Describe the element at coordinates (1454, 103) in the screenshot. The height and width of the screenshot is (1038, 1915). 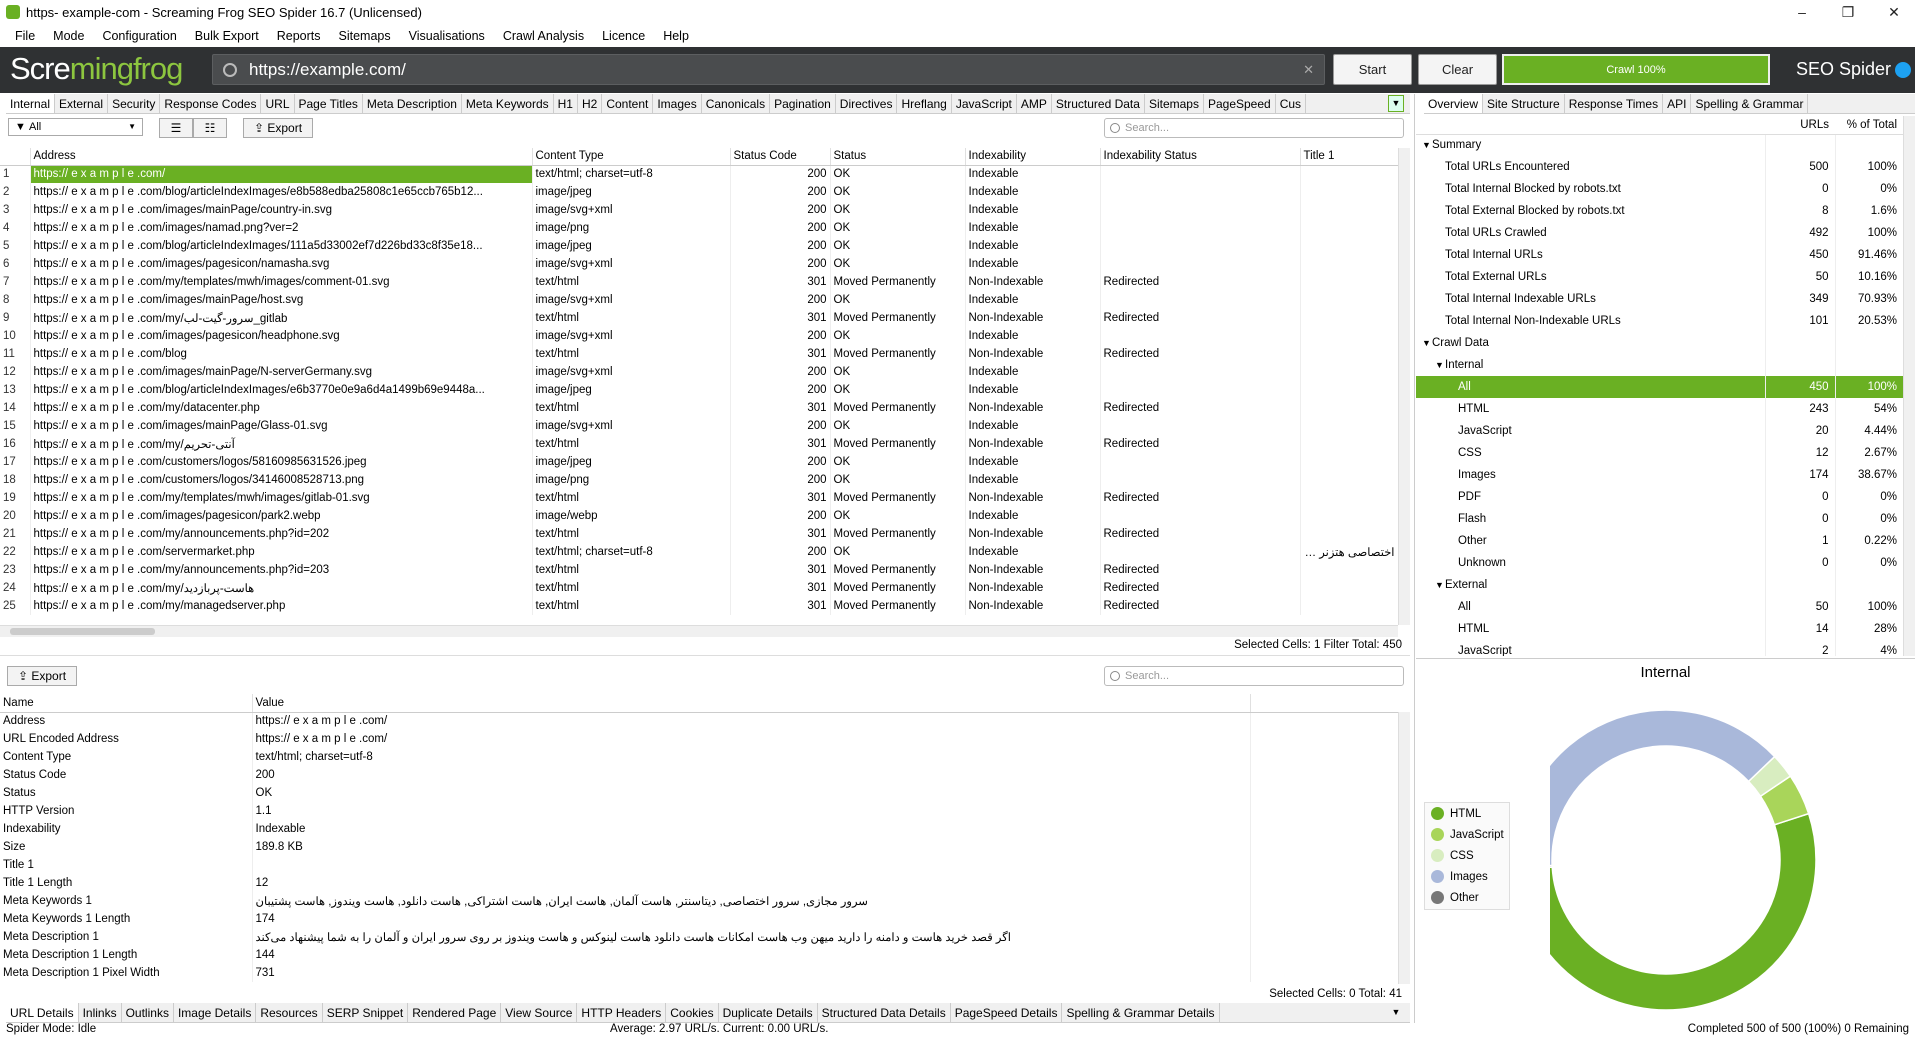
I see `right-tab-overview: Overview` at that location.